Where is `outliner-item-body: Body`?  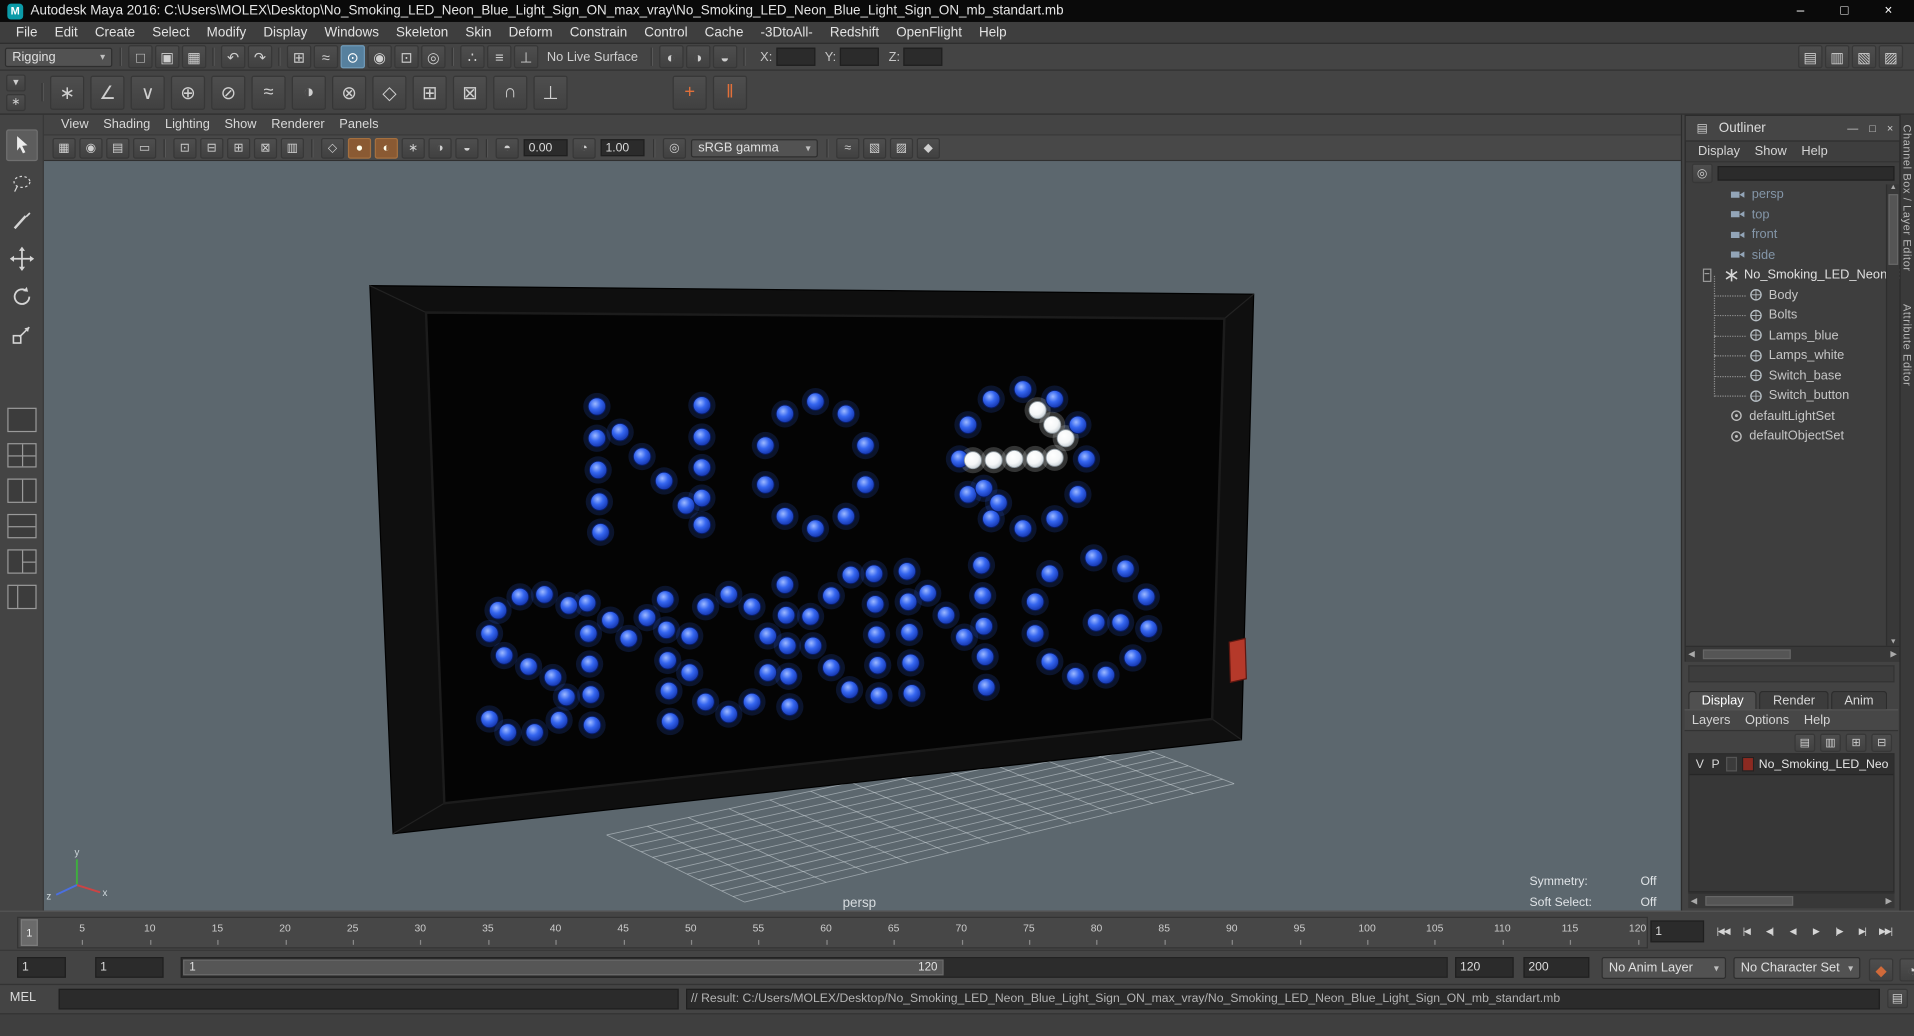
outliner-item-body: Body is located at coordinates (1793, 295).